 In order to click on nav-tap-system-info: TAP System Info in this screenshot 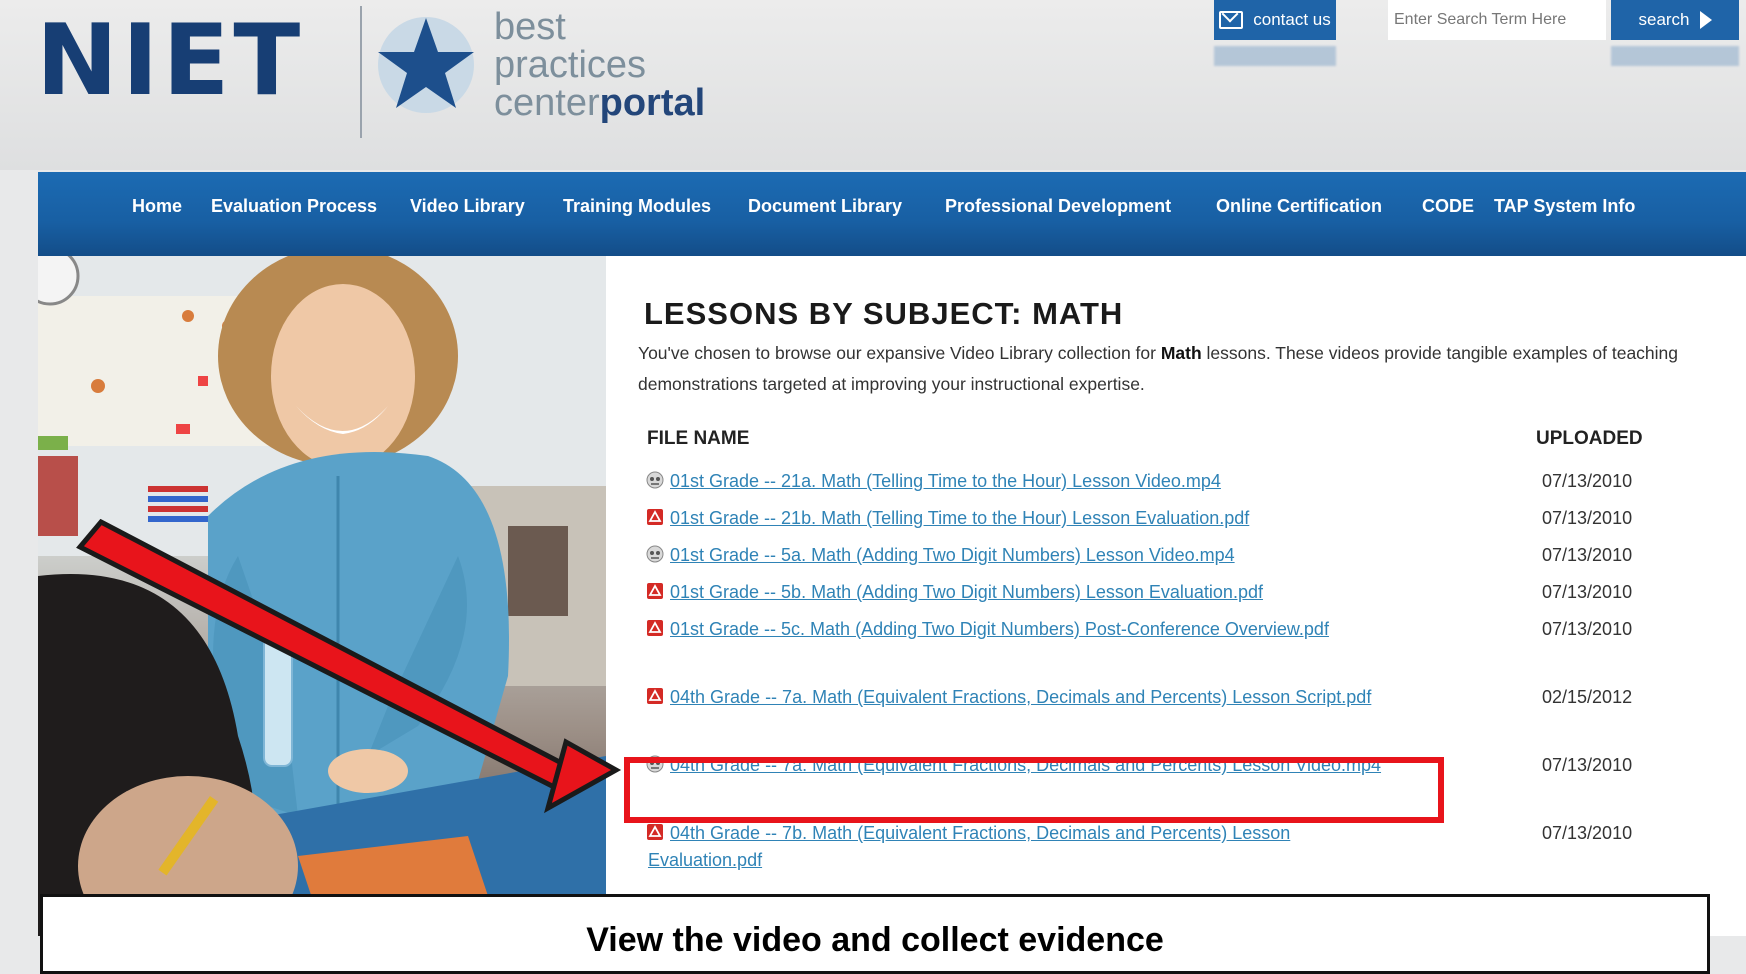, I will do `click(1564, 206)`.